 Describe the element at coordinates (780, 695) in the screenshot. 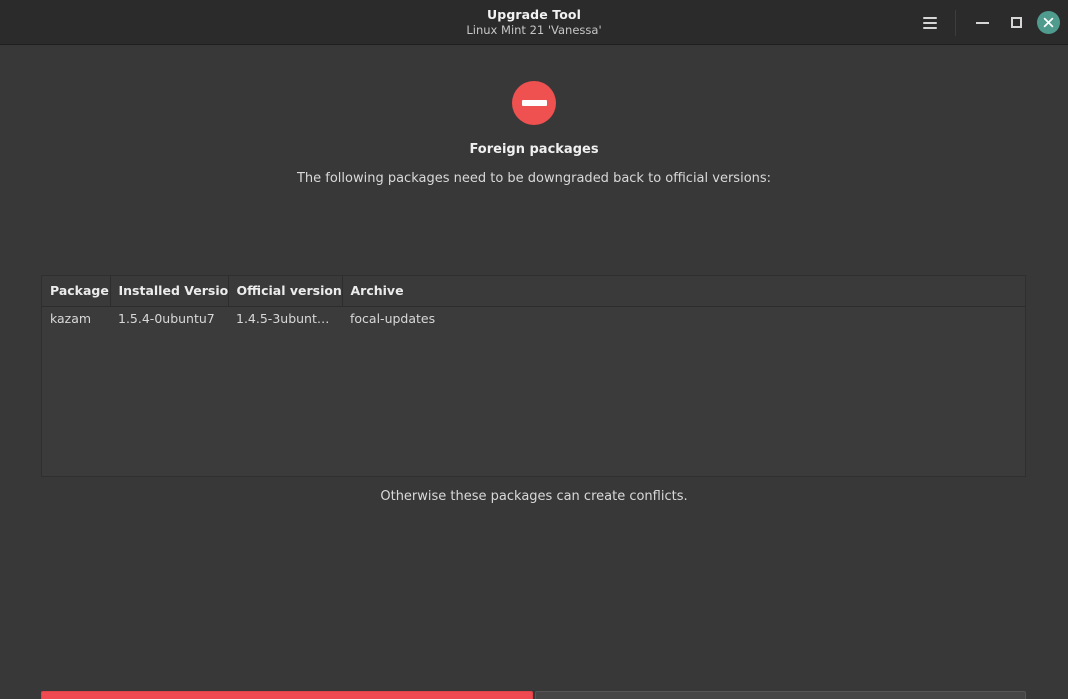

I see `check-again-button: Check again` at that location.